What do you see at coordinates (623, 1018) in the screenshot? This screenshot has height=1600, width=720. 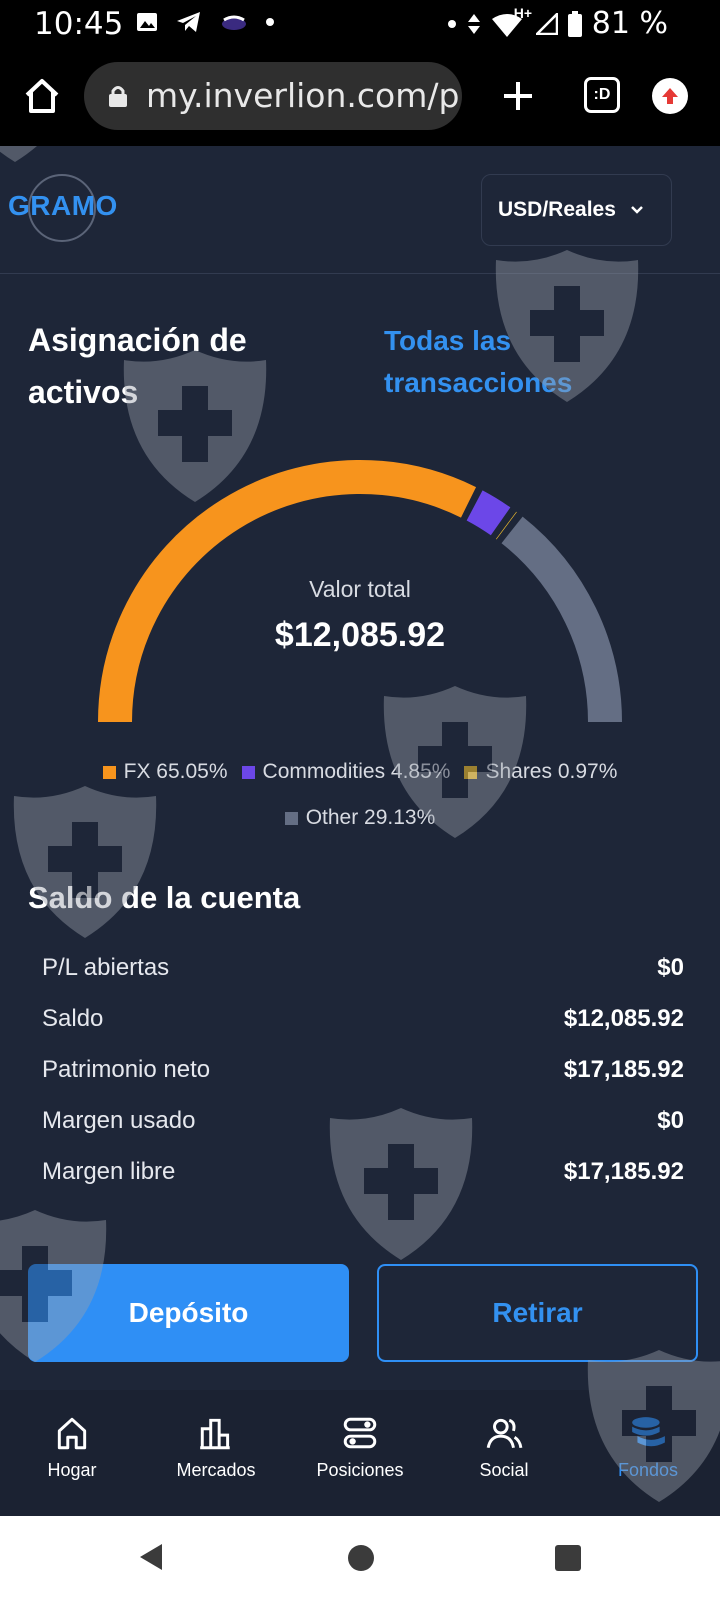 I see `balance-row-value: $12,085.92` at bounding box center [623, 1018].